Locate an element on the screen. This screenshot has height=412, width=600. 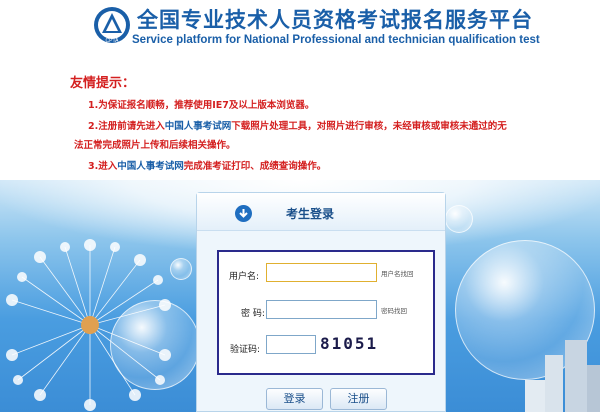
cpta-site-link-2: 中国人事考试网 is located at coordinates (150, 166).